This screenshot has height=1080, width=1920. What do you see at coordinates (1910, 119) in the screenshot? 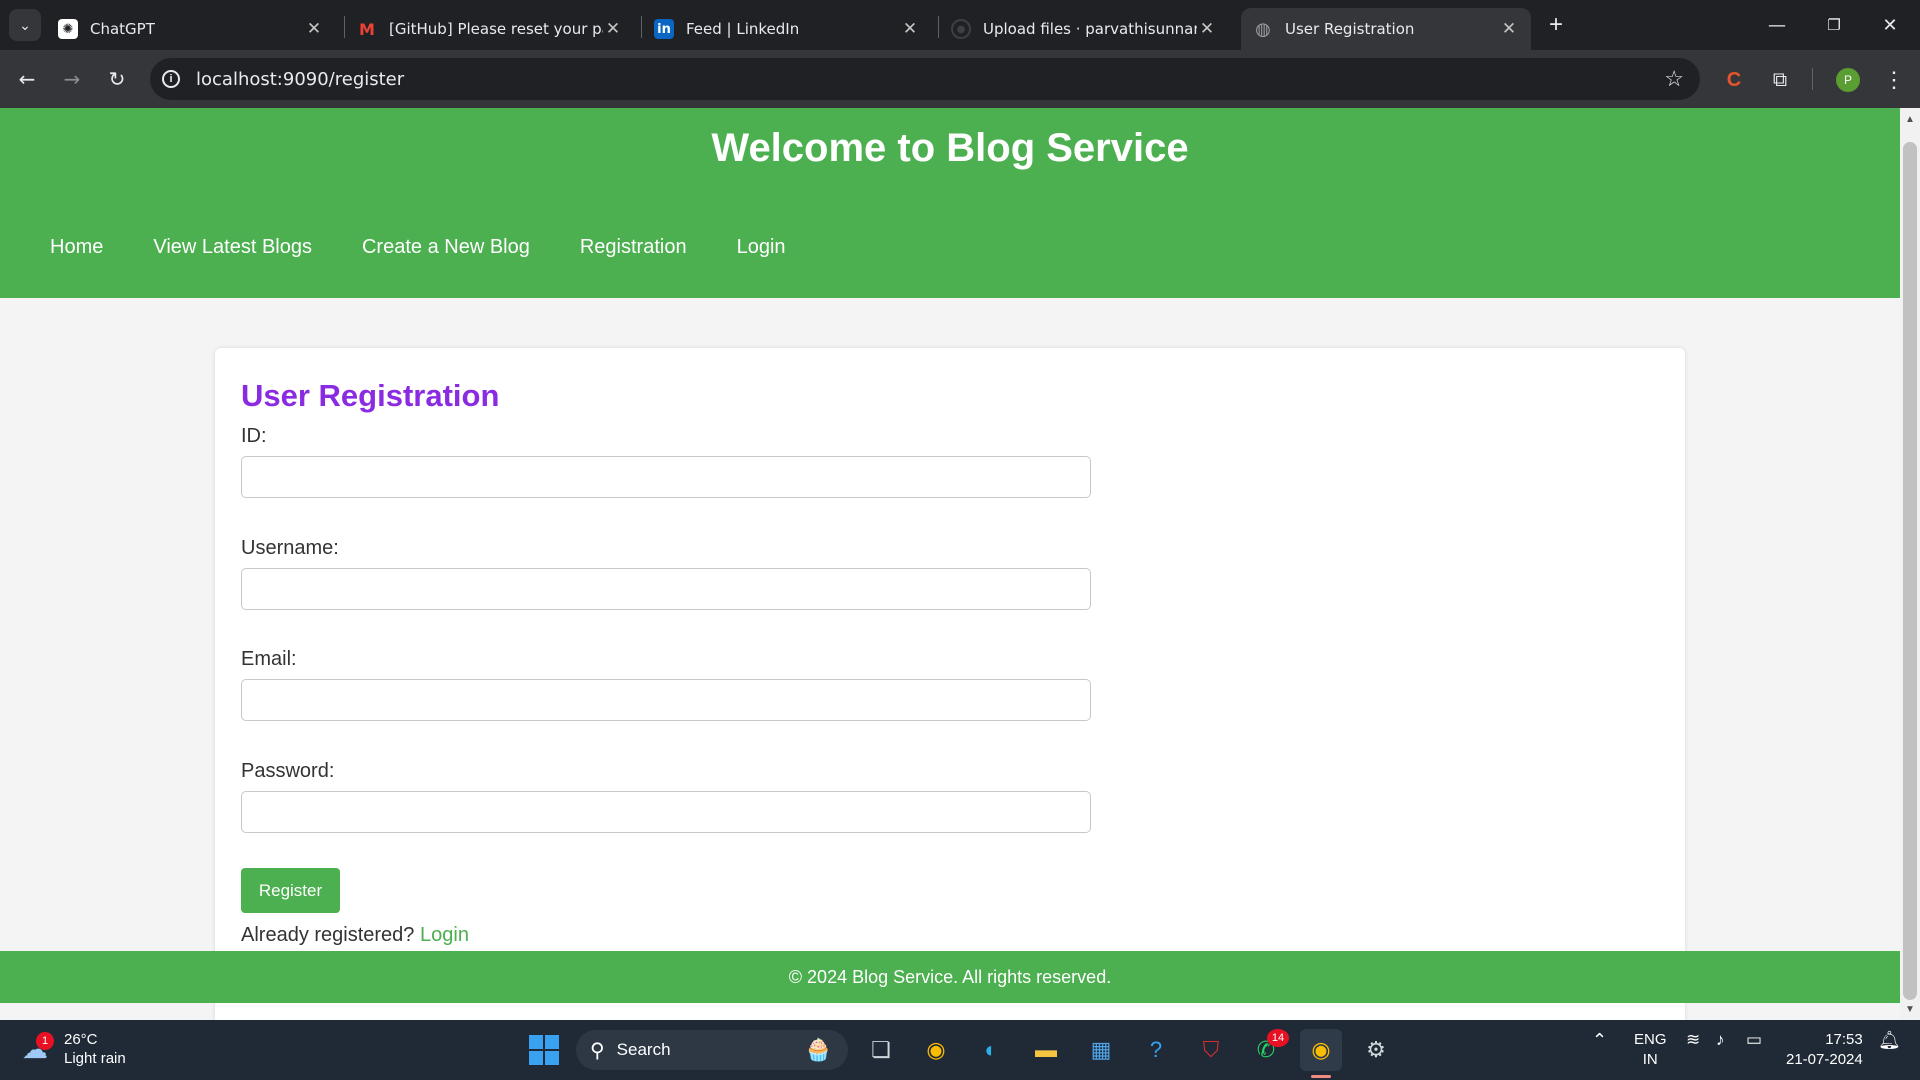
I see `scroll-up-arrow-icon: ▲` at bounding box center [1910, 119].